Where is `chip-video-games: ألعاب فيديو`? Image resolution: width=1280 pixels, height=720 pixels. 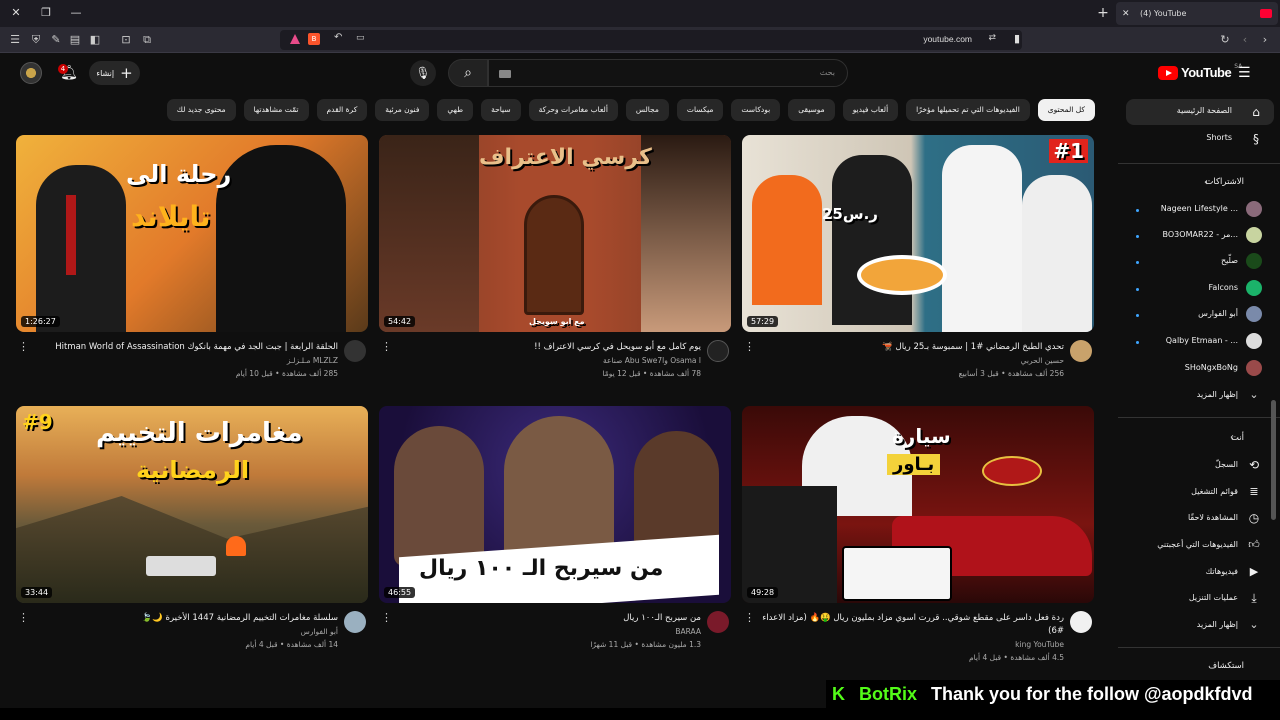
chip-video-games: ألعاب فيديو is located at coordinates (870, 110).